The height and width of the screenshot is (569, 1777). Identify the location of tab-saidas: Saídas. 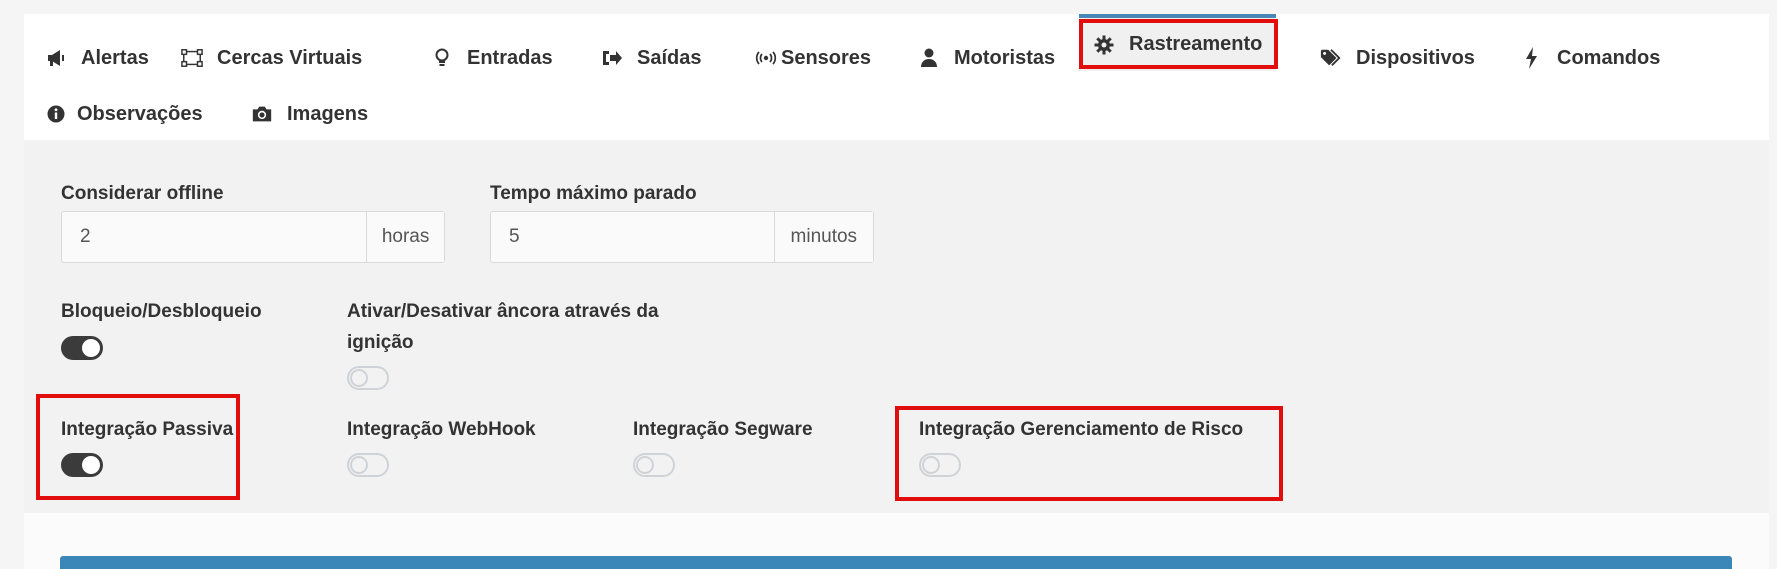
(651, 58).